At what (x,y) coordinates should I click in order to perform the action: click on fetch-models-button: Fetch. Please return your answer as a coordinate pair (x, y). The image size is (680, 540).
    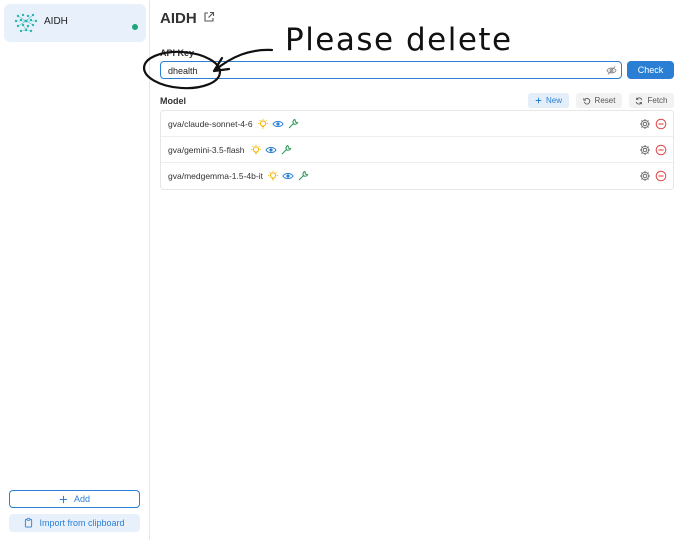
    Looking at the image, I should click on (651, 100).